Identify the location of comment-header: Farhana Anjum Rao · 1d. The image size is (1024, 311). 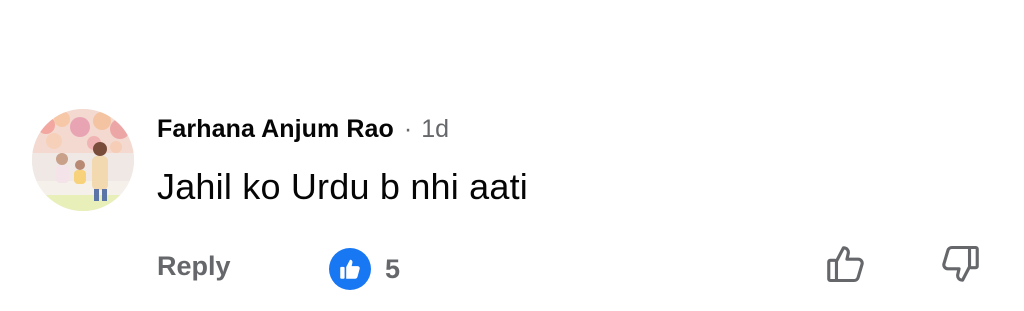
(303, 129).